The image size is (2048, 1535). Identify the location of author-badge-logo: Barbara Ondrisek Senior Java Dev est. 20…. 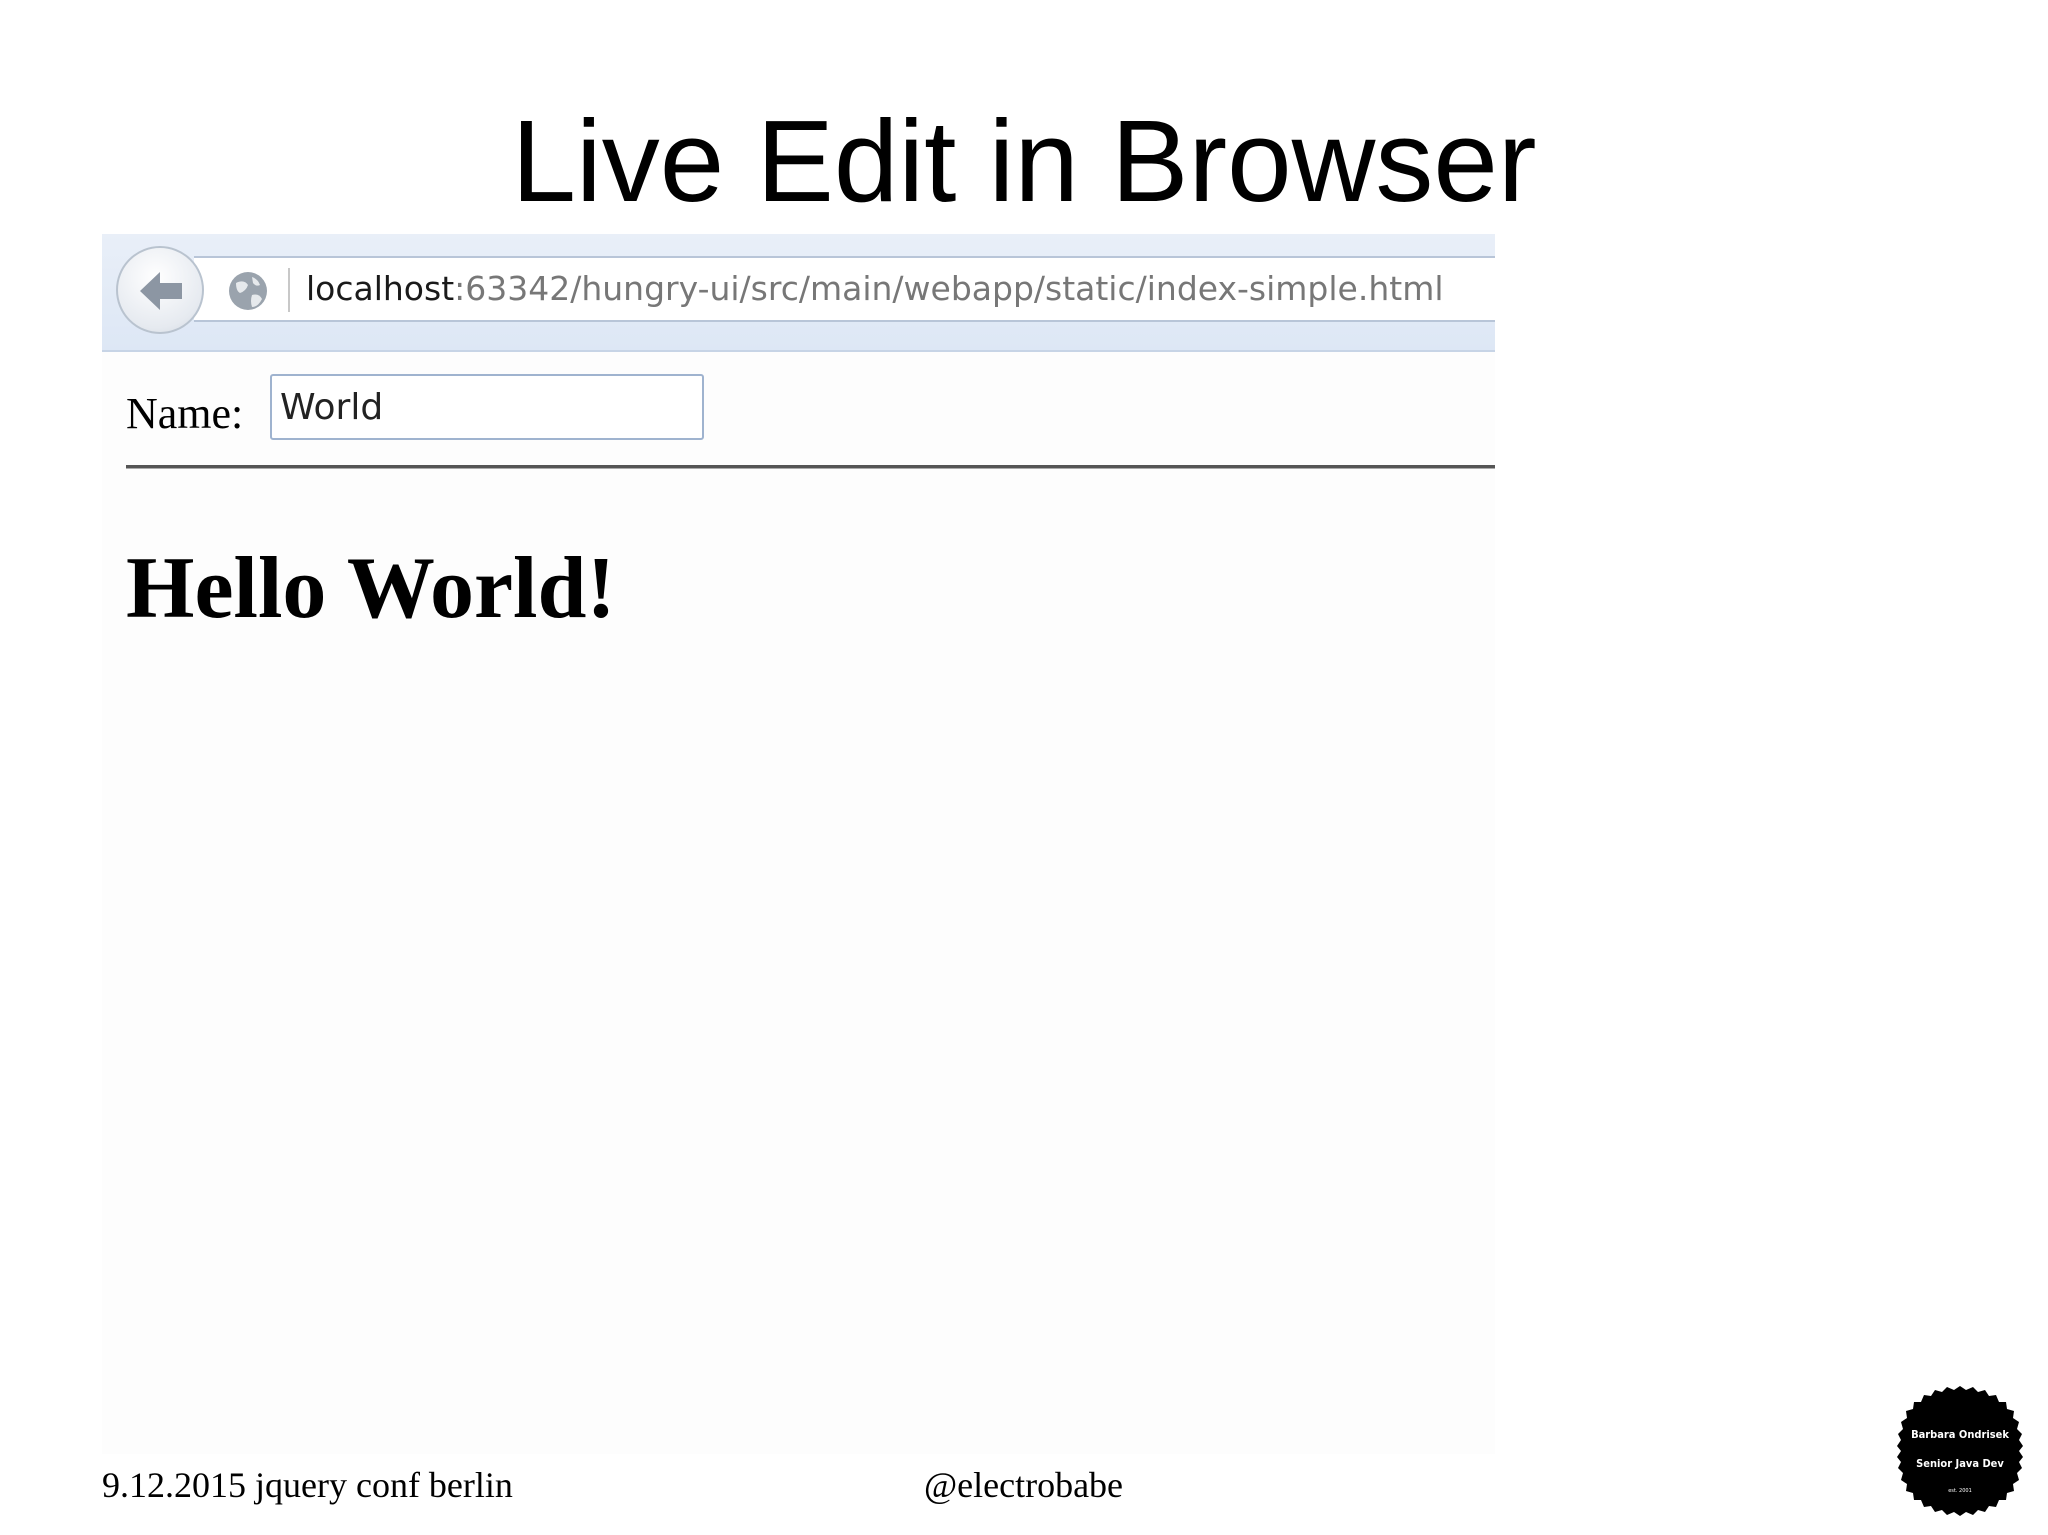
(1960, 1454).